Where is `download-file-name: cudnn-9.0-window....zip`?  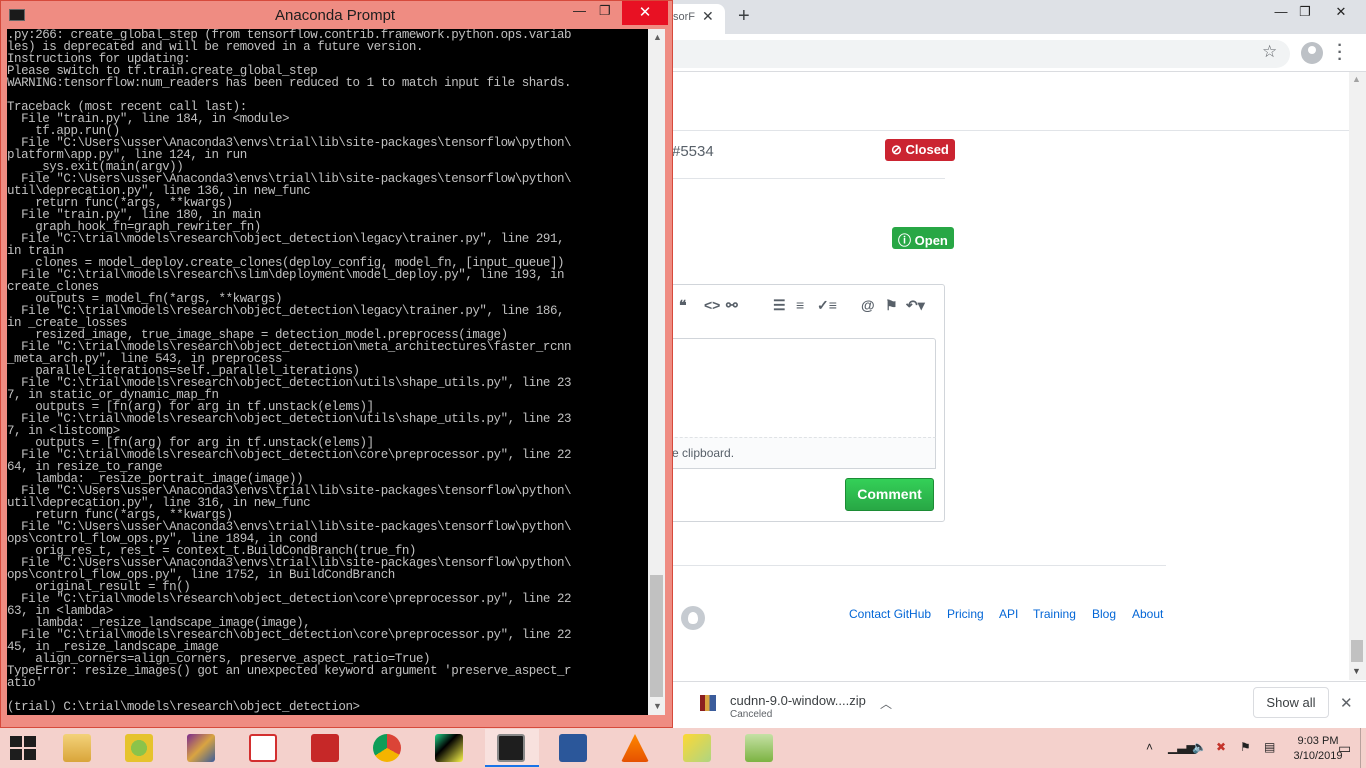 download-file-name: cudnn-9.0-window....zip is located at coordinates (798, 700).